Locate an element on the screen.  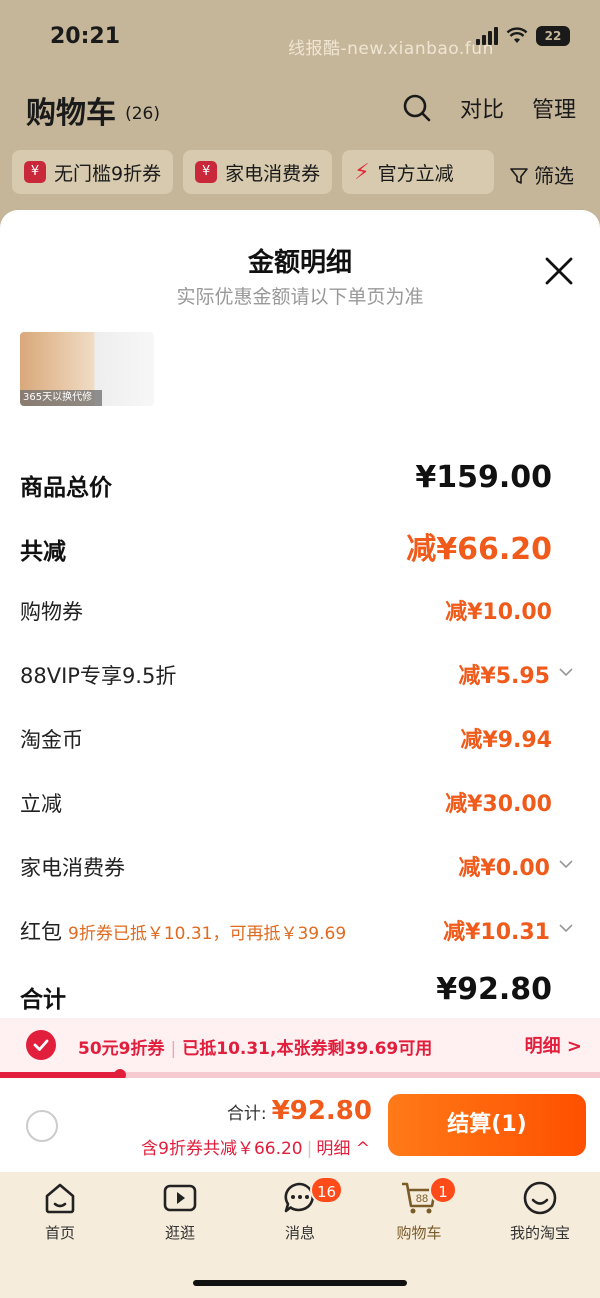
bottom-tab-bar: 首页 逛逛 16 消息 88 1 购物车 我的淘宝 is located at coordinates (300, 1235).